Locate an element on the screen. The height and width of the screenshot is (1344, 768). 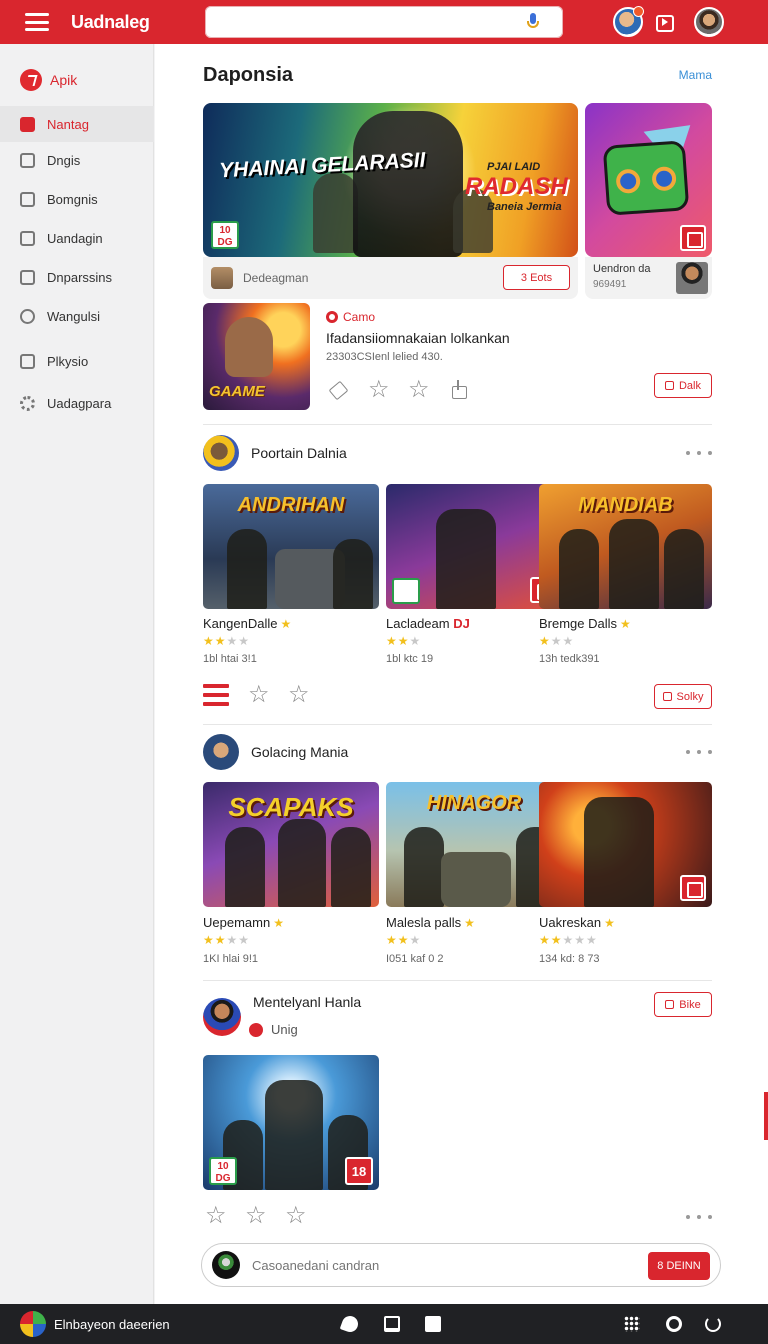
game-thumbnail: MANDIAB is located at coordinates (625, 546).